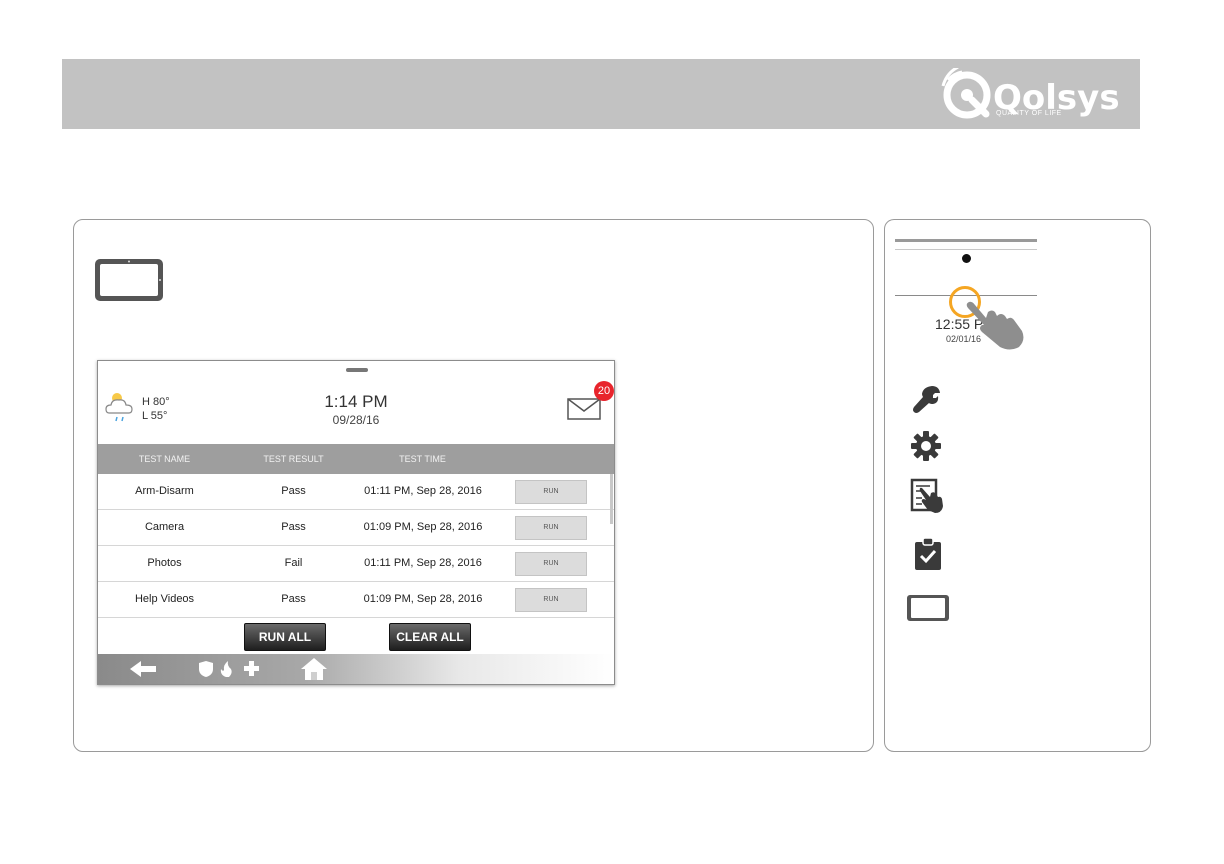 The width and height of the screenshot is (1224, 864). I want to click on column-test-result: TEST RESULT, so click(293, 459).